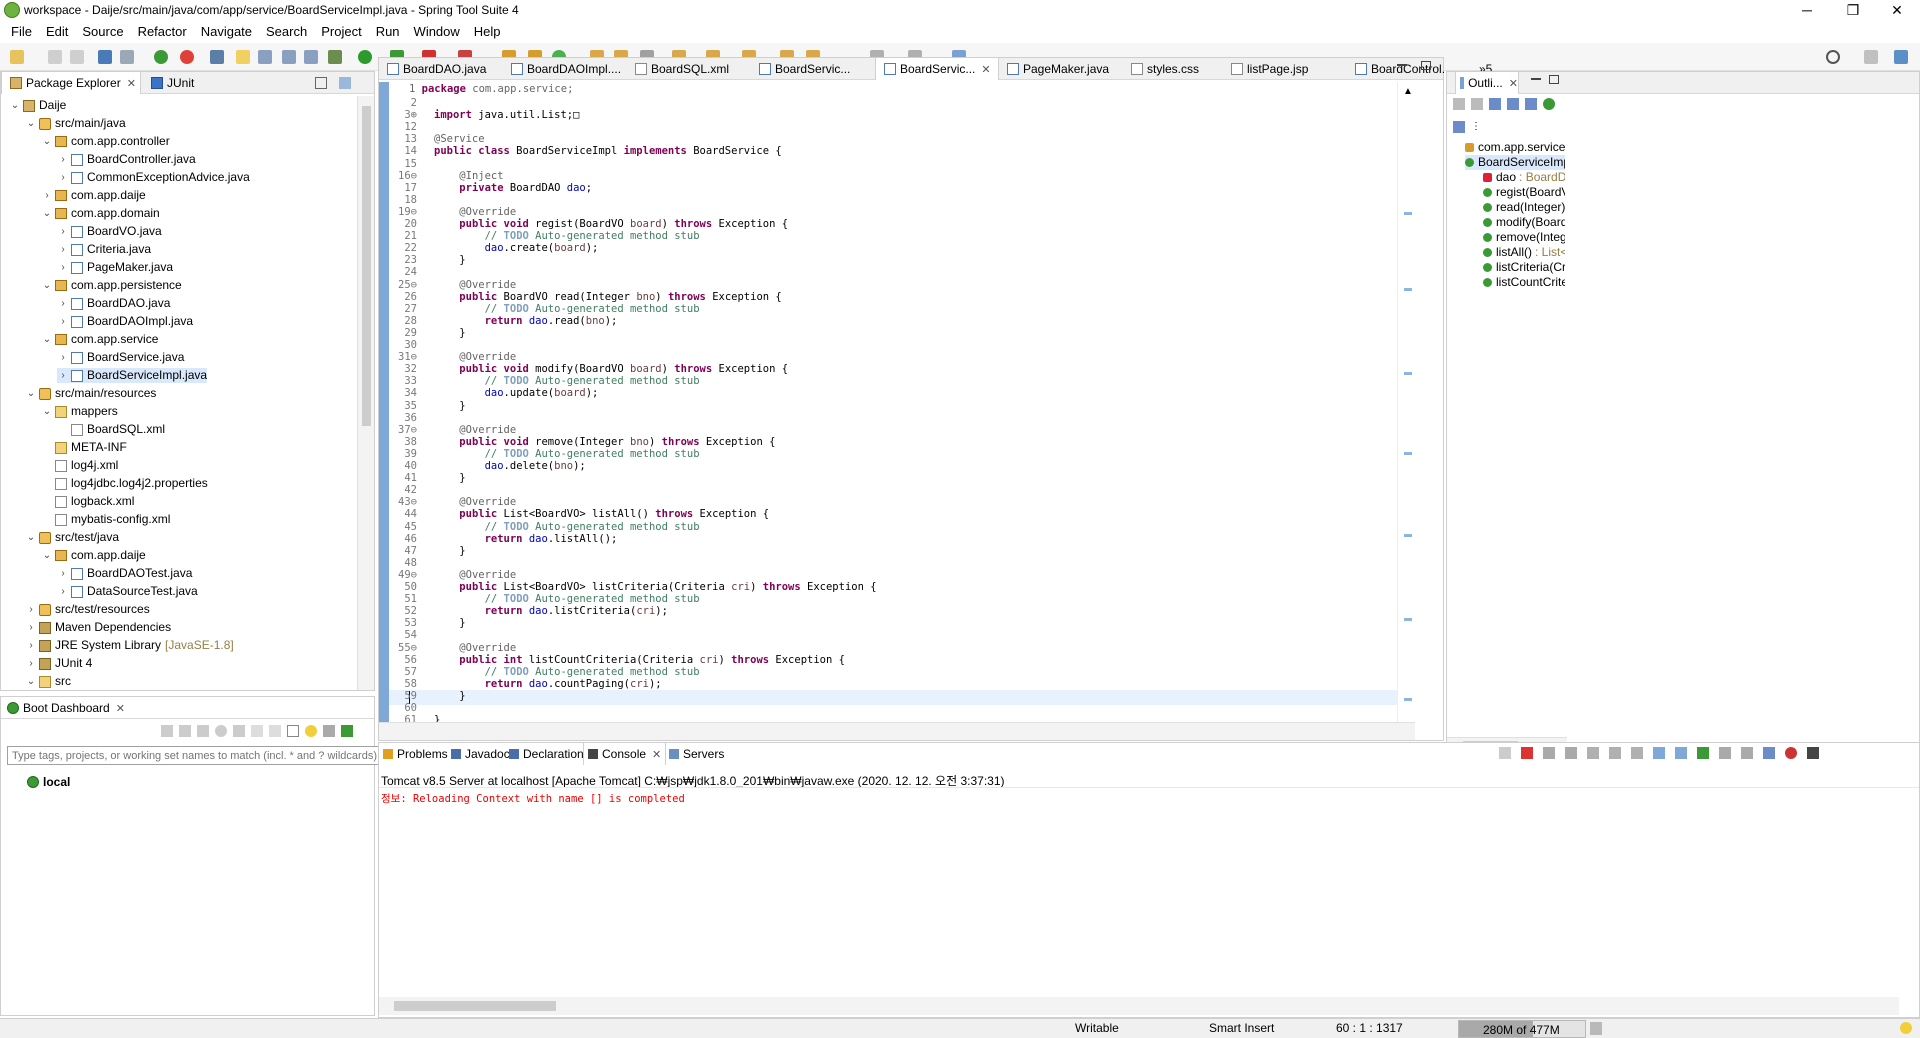 The width and height of the screenshot is (1920, 1038). I want to click on maximize-outline-icon, so click(1554, 79).